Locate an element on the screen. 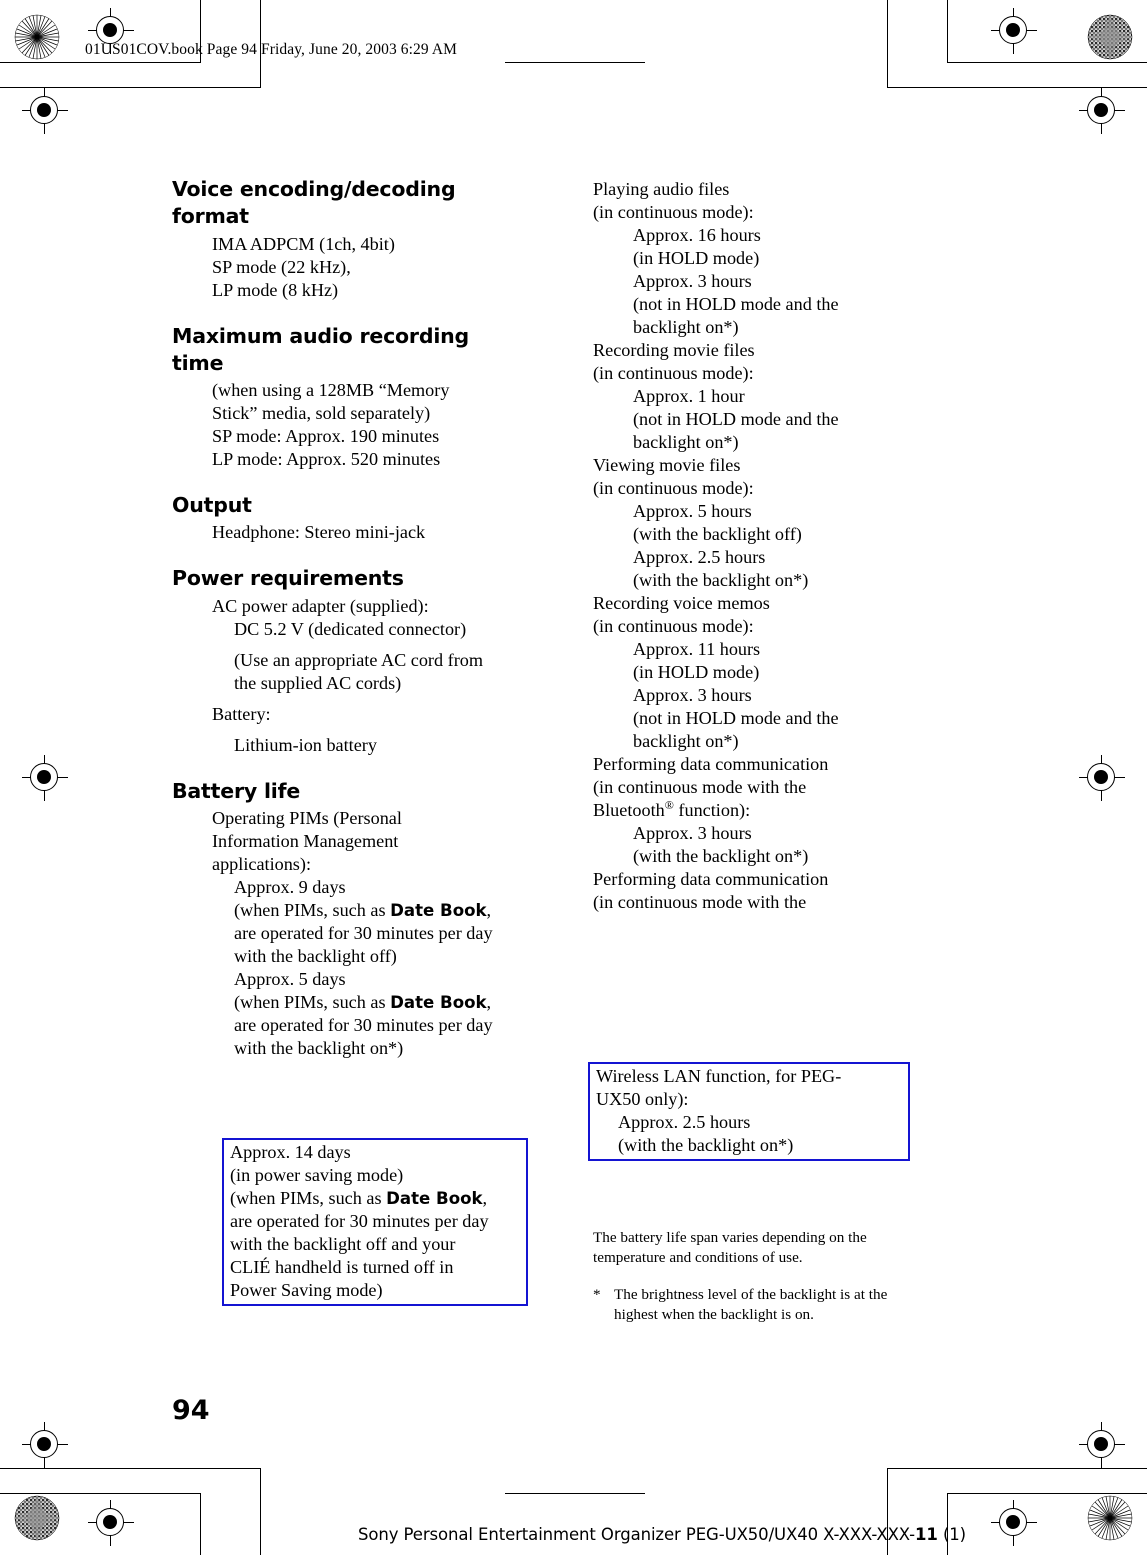 Image resolution: width=1147 pixels, height=1555 pixels. footer-revision: 11 is located at coordinates (926, 1534).